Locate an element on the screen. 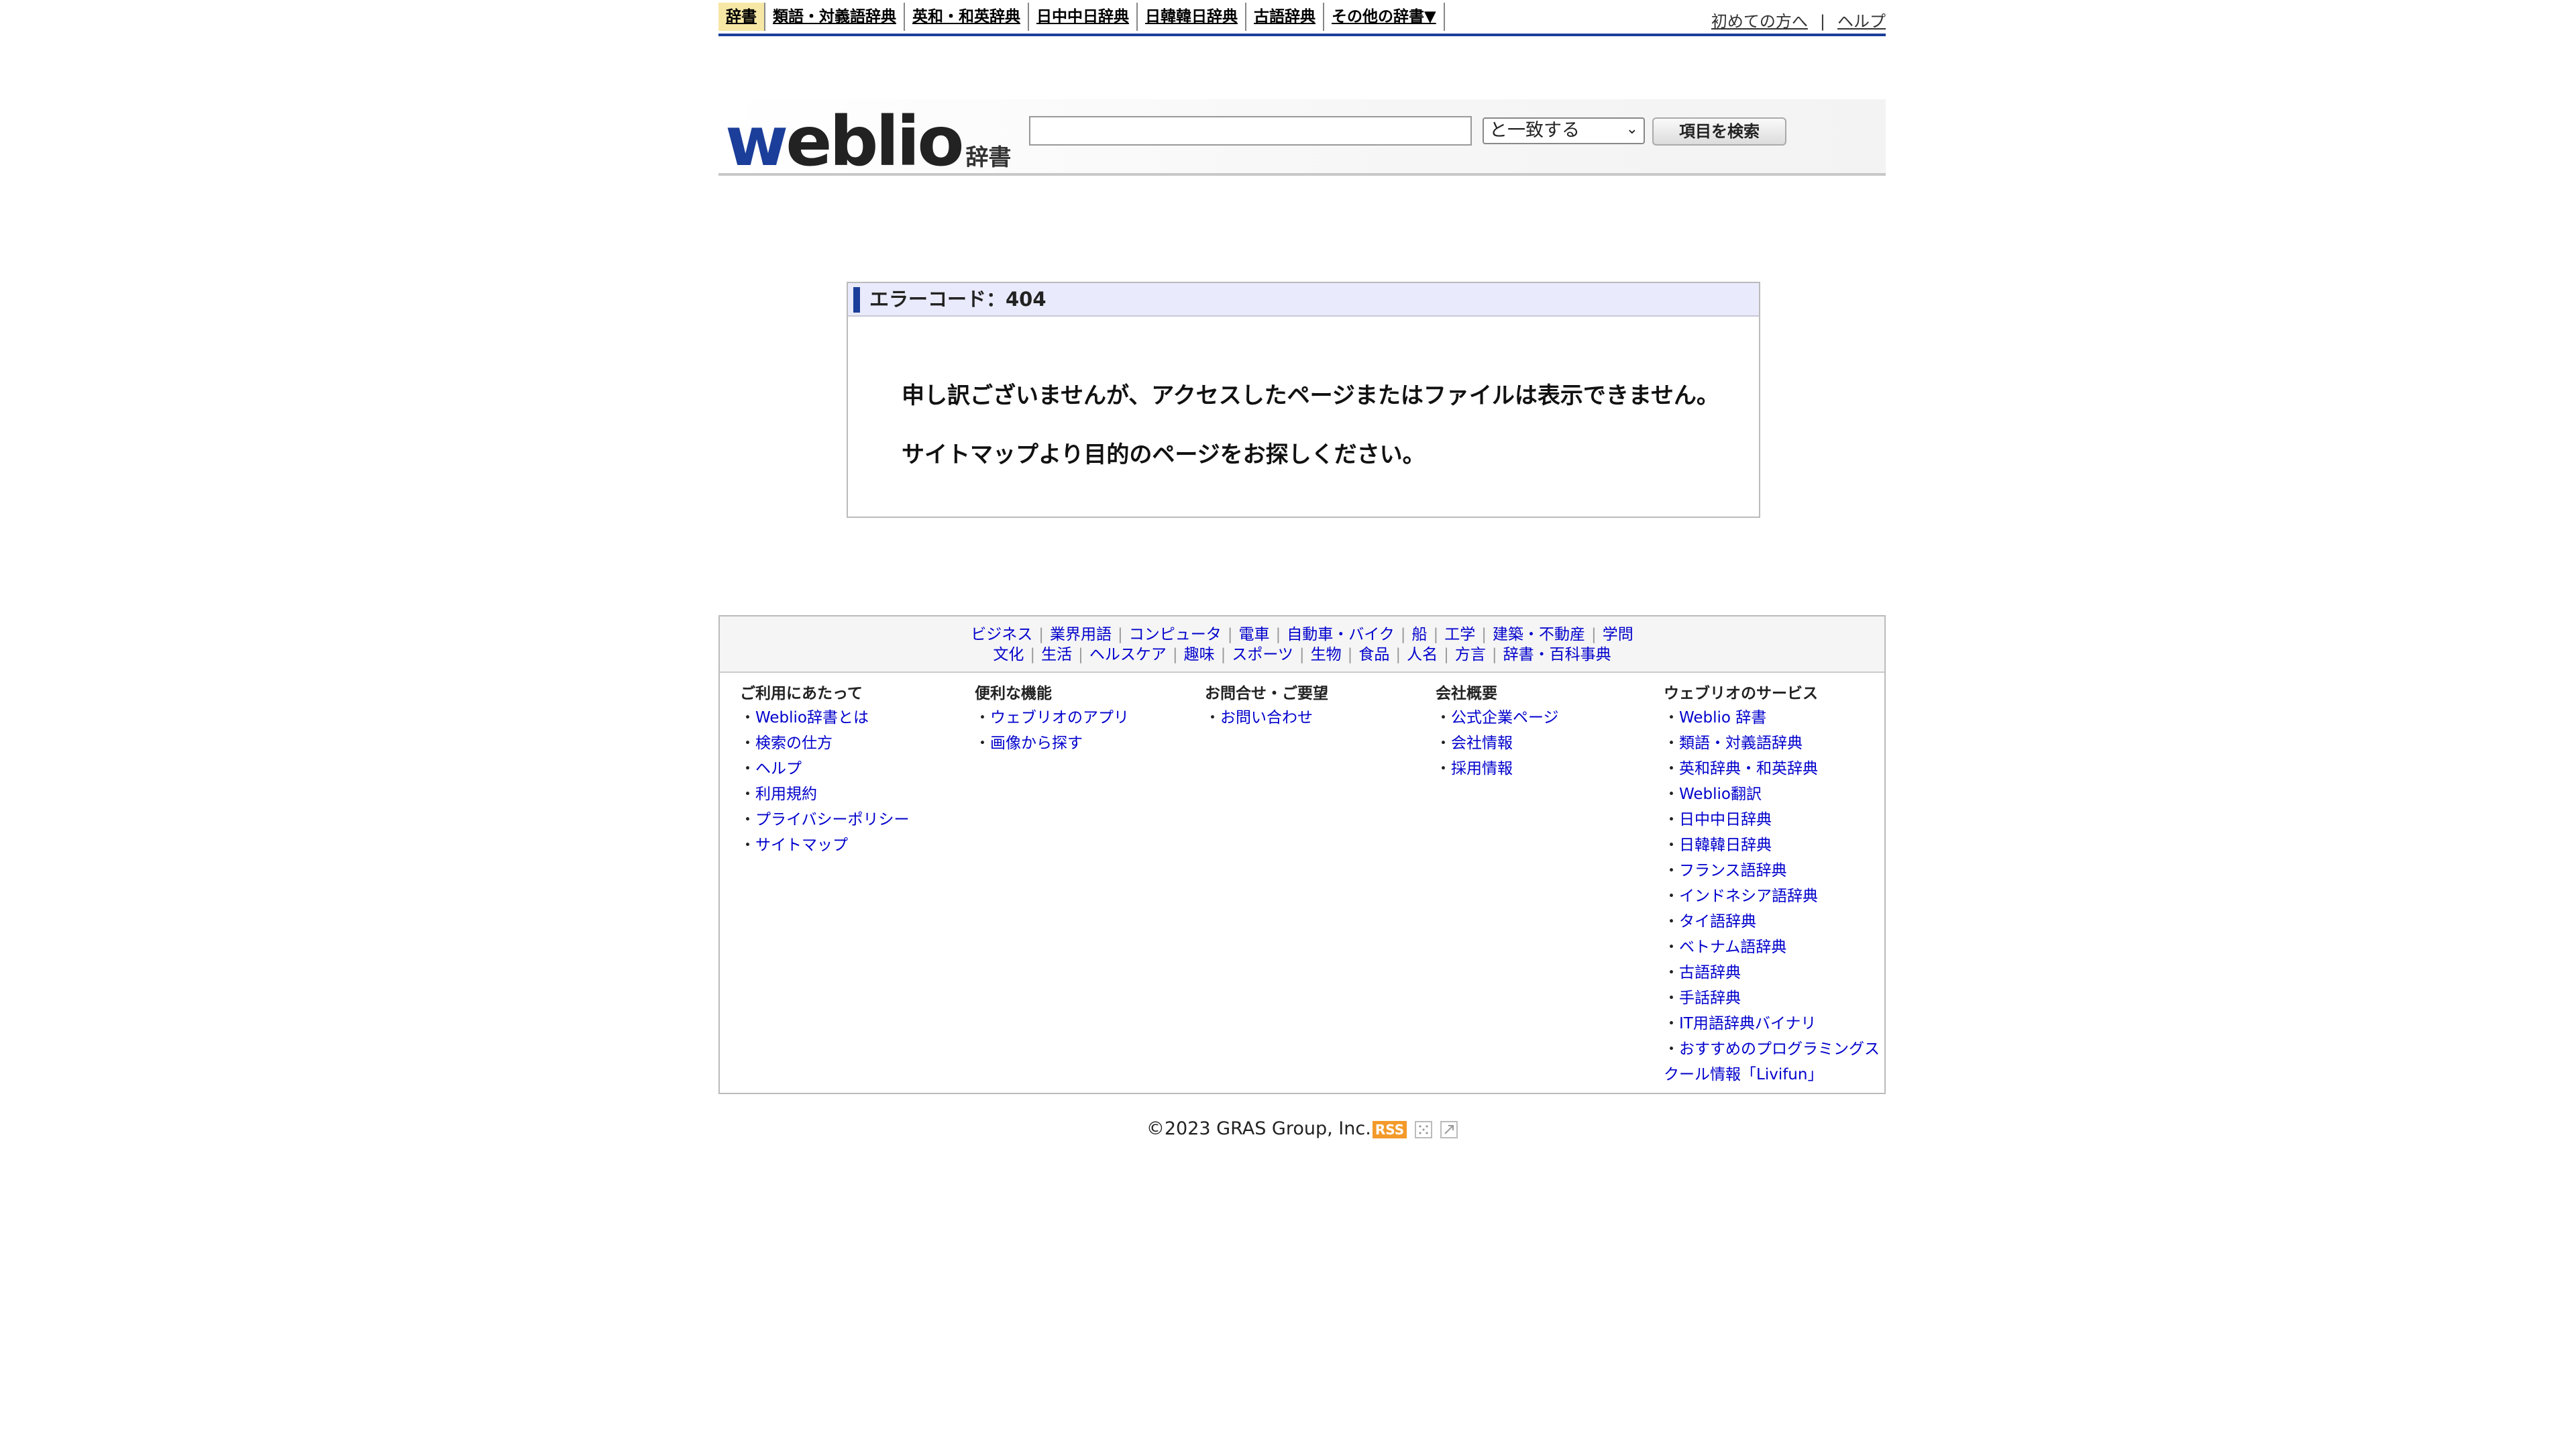 This screenshot has width=2576, height=1449. tab-thesaurus: 類語・対義語辞典 is located at coordinates (834, 17).